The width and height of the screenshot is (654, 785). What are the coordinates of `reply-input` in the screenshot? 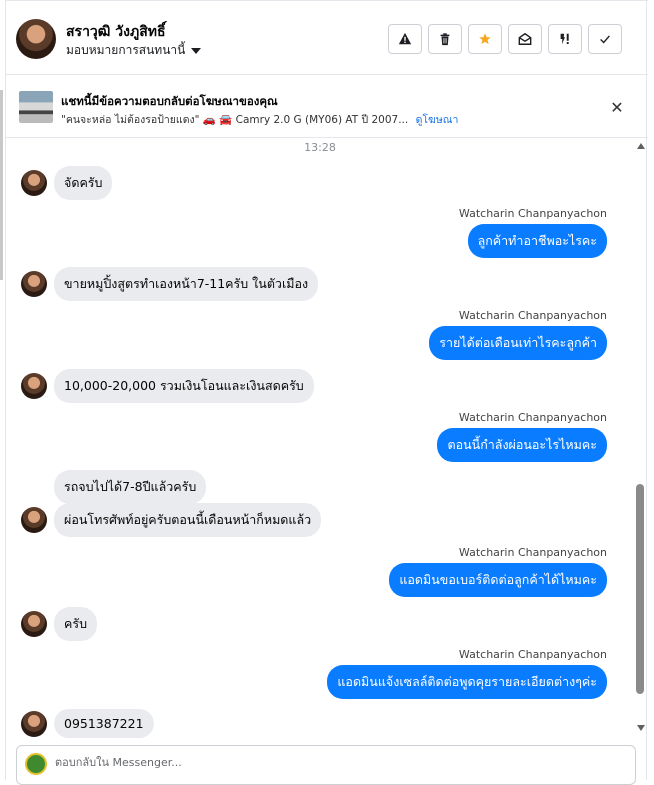 It's located at (335, 762).